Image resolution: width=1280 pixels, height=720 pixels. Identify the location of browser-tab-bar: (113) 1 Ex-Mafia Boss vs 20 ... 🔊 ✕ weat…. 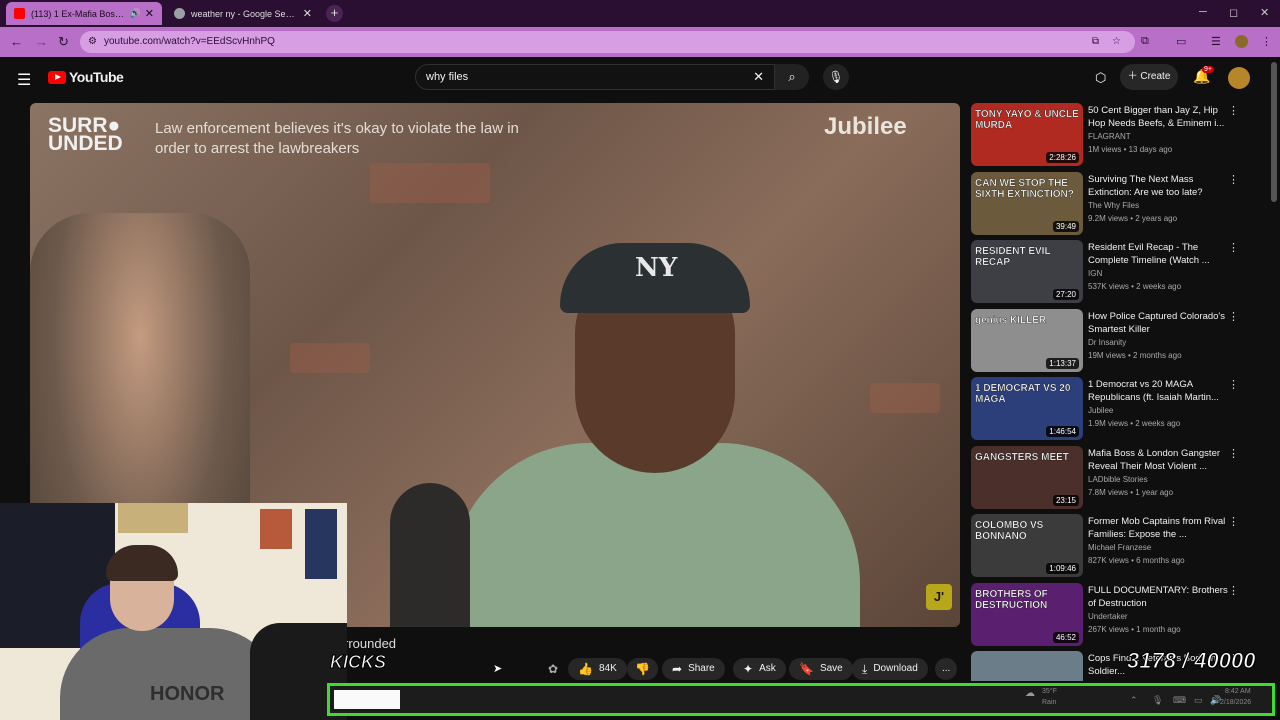
(640, 13).